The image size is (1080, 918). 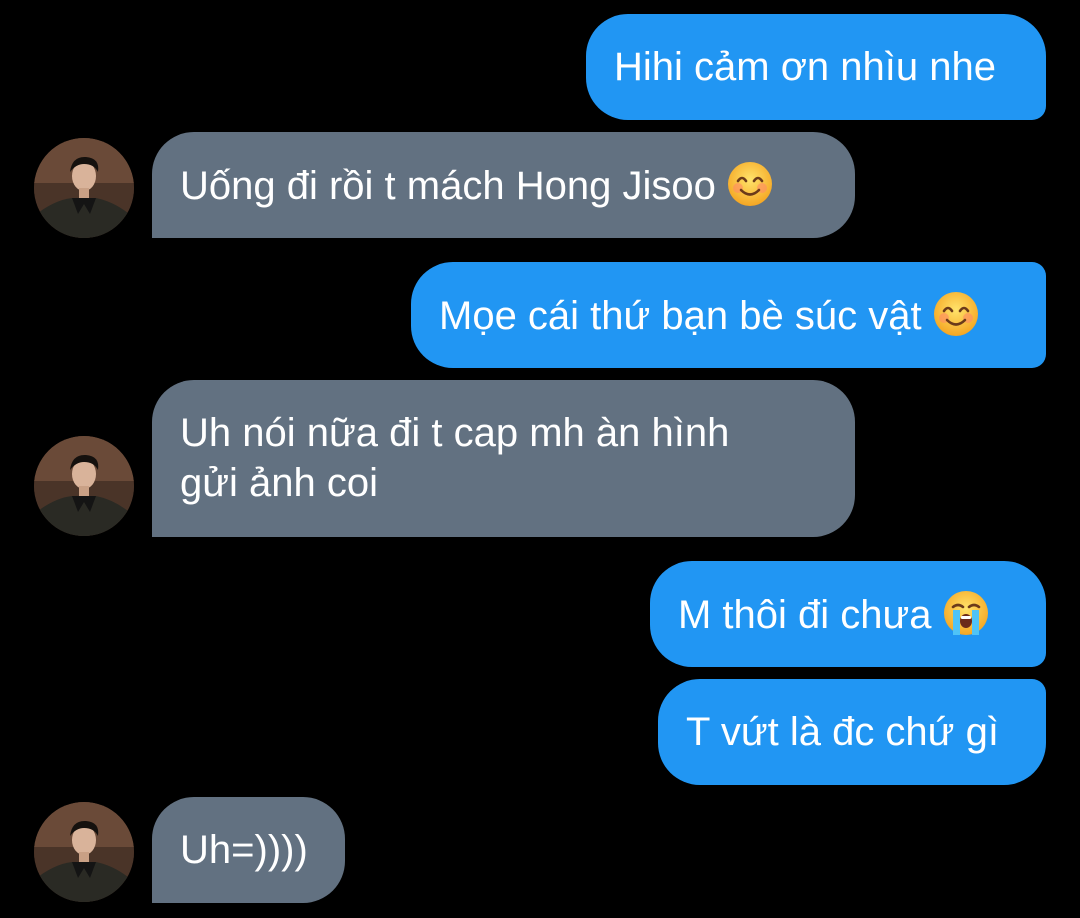 What do you see at coordinates (842, 732) in the screenshot?
I see `message-text: T vứt là đc chứ gì` at bounding box center [842, 732].